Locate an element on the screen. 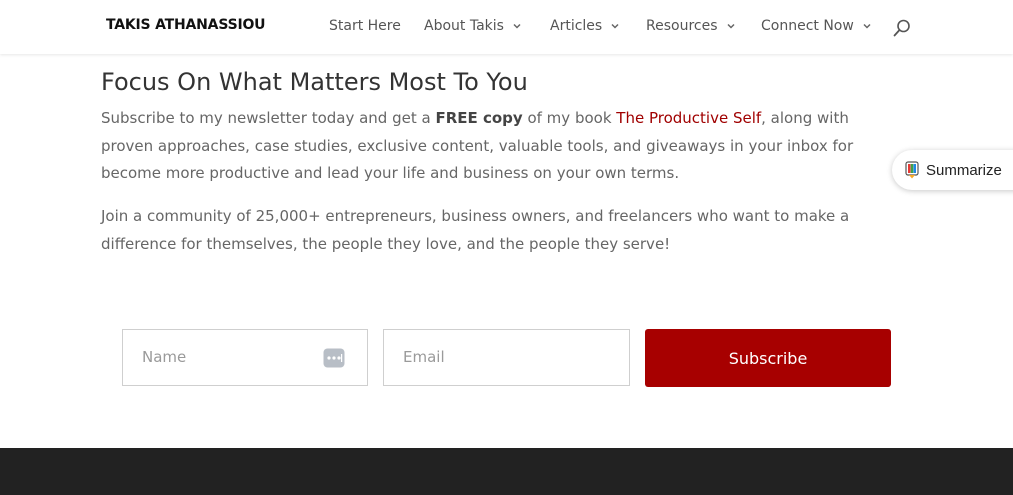 The image size is (1013, 495). intro-text: of my book is located at coordinates (569, 118).